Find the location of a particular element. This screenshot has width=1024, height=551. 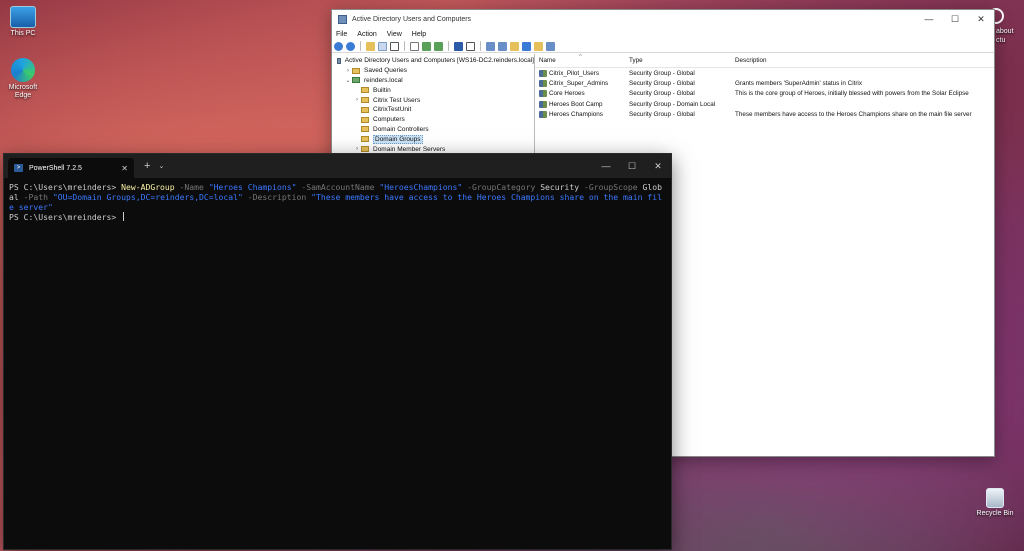

desktop-icon-this-pc: This PC is located at coordinates (23, 22).